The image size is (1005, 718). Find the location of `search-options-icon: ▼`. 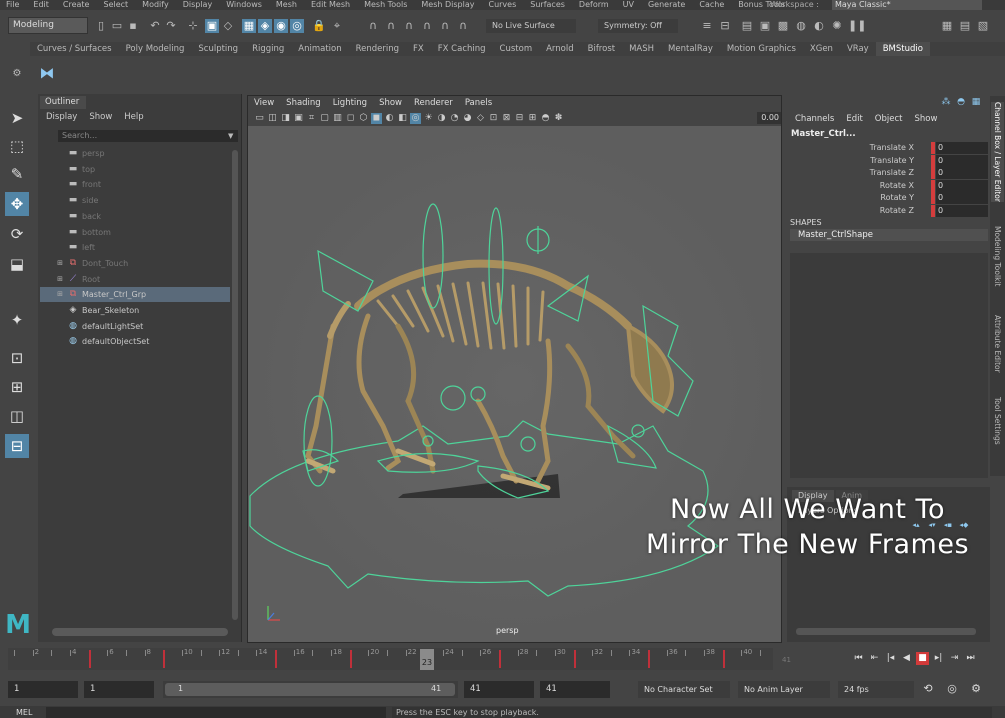

search-options-icon: ▼ is located at coordinates (233, 136).